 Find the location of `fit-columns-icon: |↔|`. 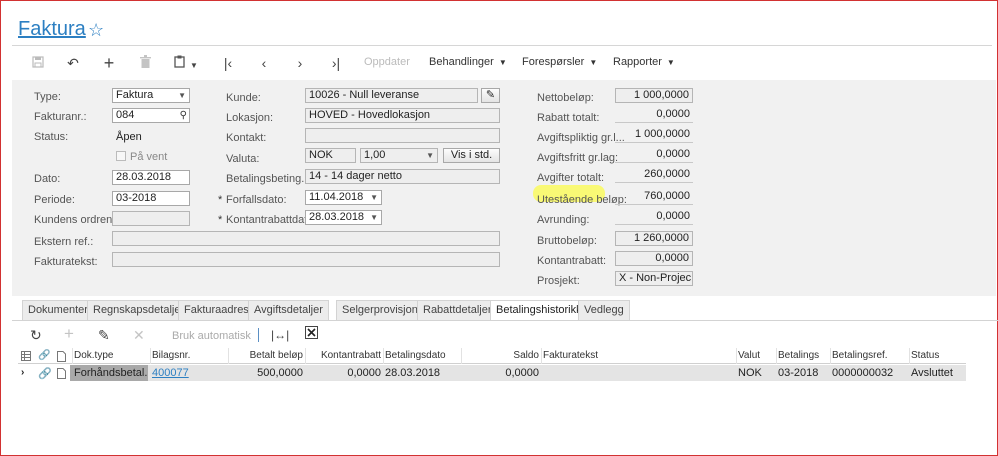

fit-columns-icon: |↔| is located at coordinates (280, 335).